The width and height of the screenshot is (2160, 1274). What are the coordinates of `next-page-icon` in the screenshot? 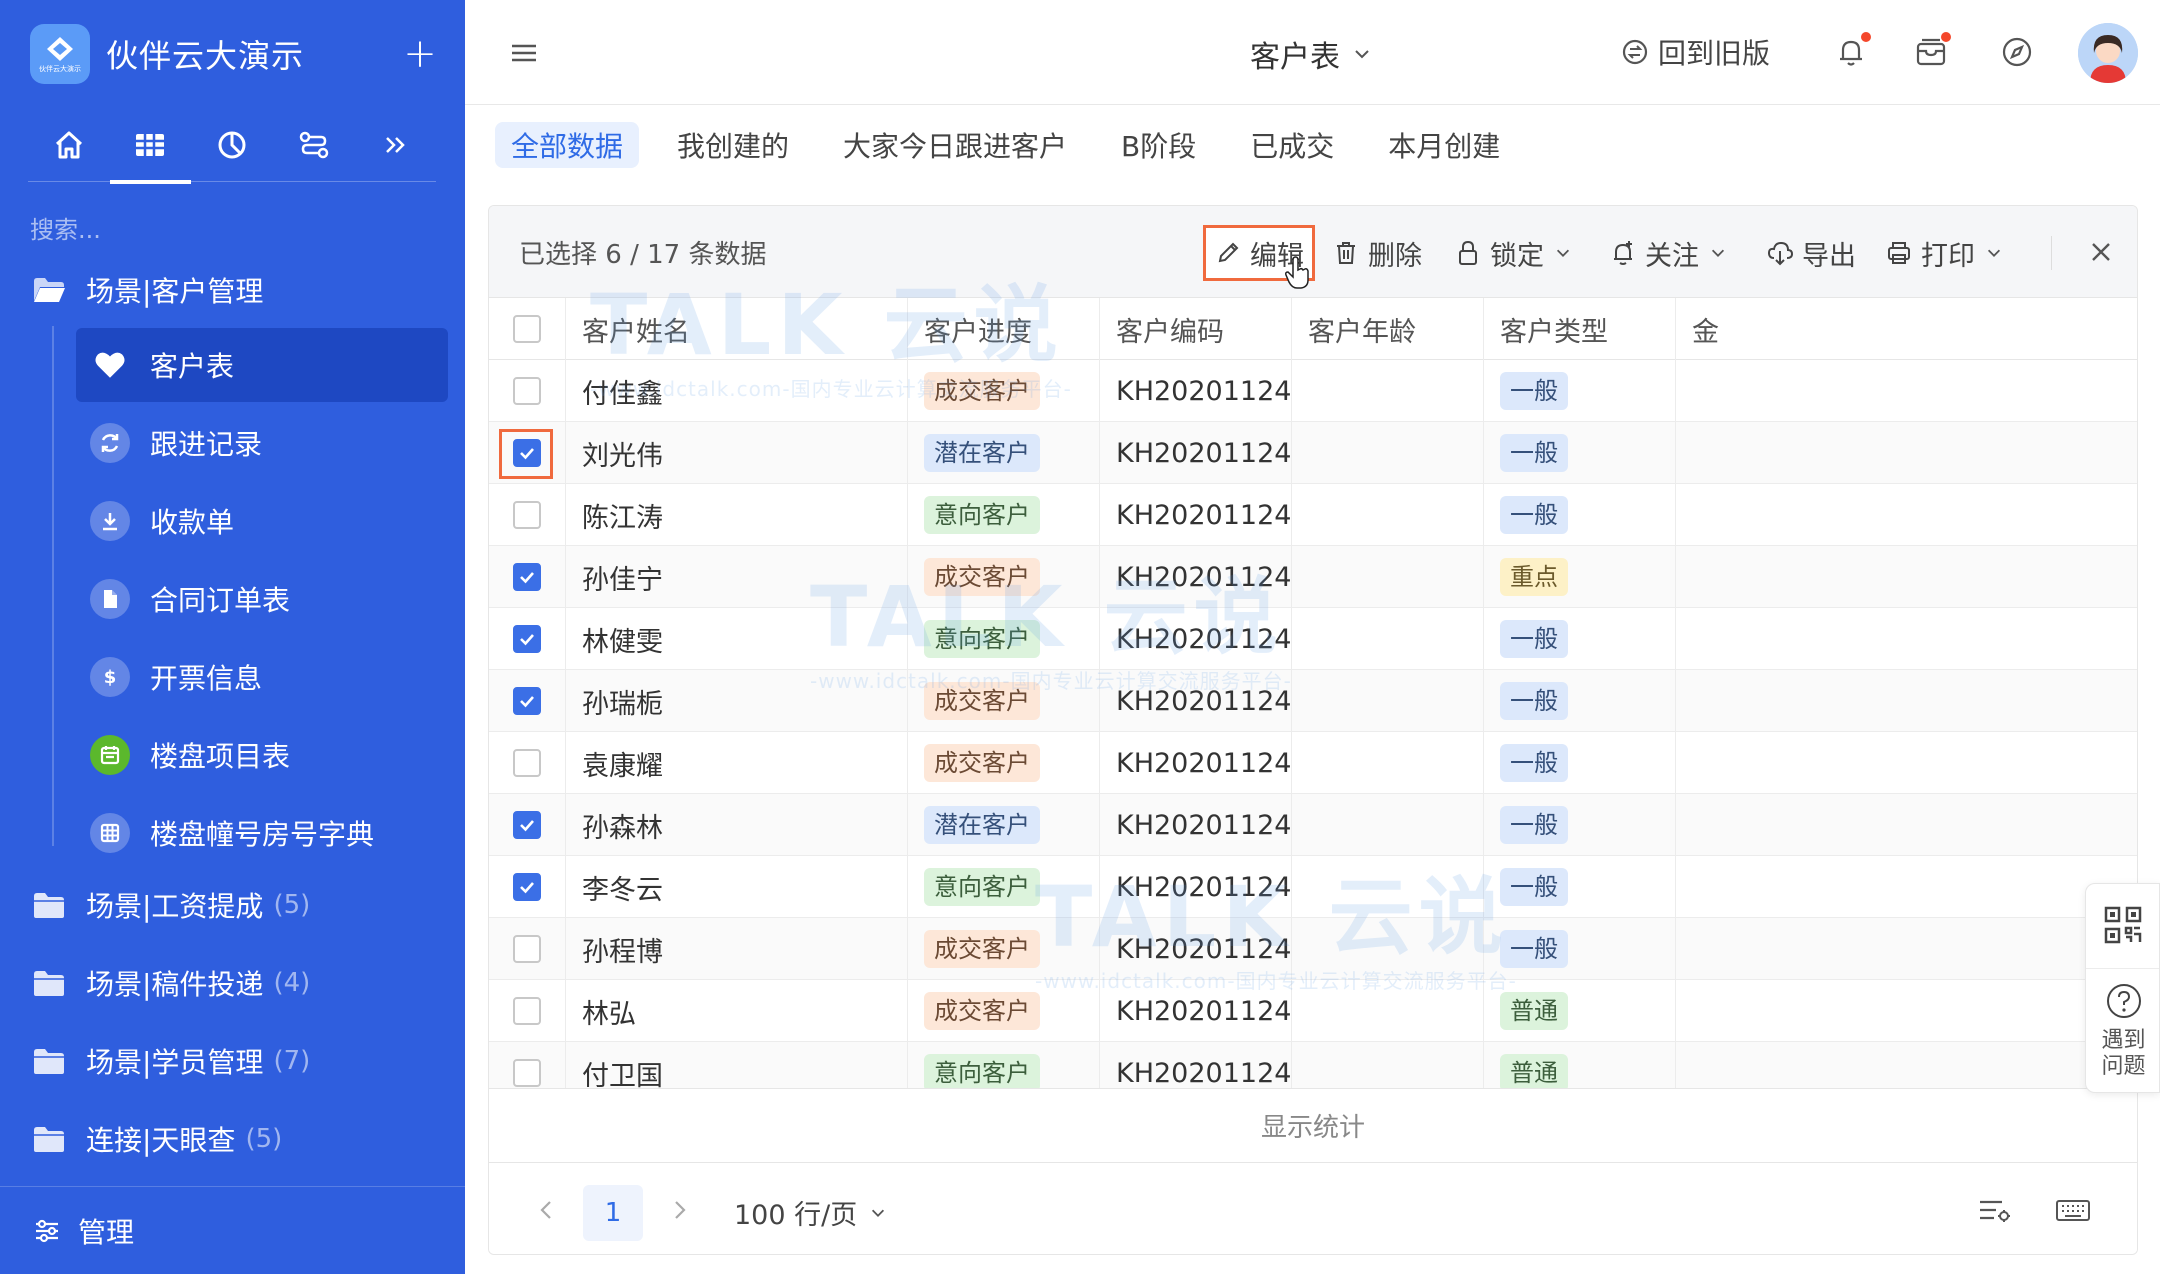 It's located at (680, 1210).